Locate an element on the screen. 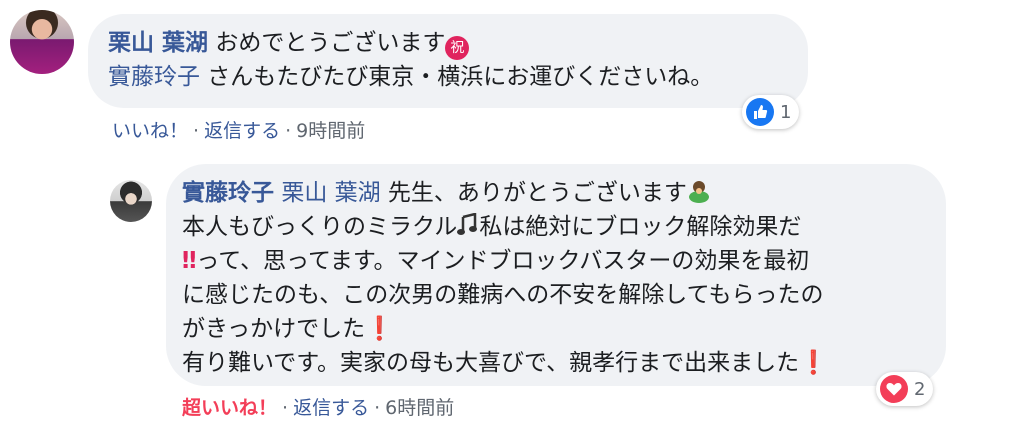  reply-line-3: ‼って、思ってます。マインドブロックバスターの効果を最初 is located at coordinates (495, 261).